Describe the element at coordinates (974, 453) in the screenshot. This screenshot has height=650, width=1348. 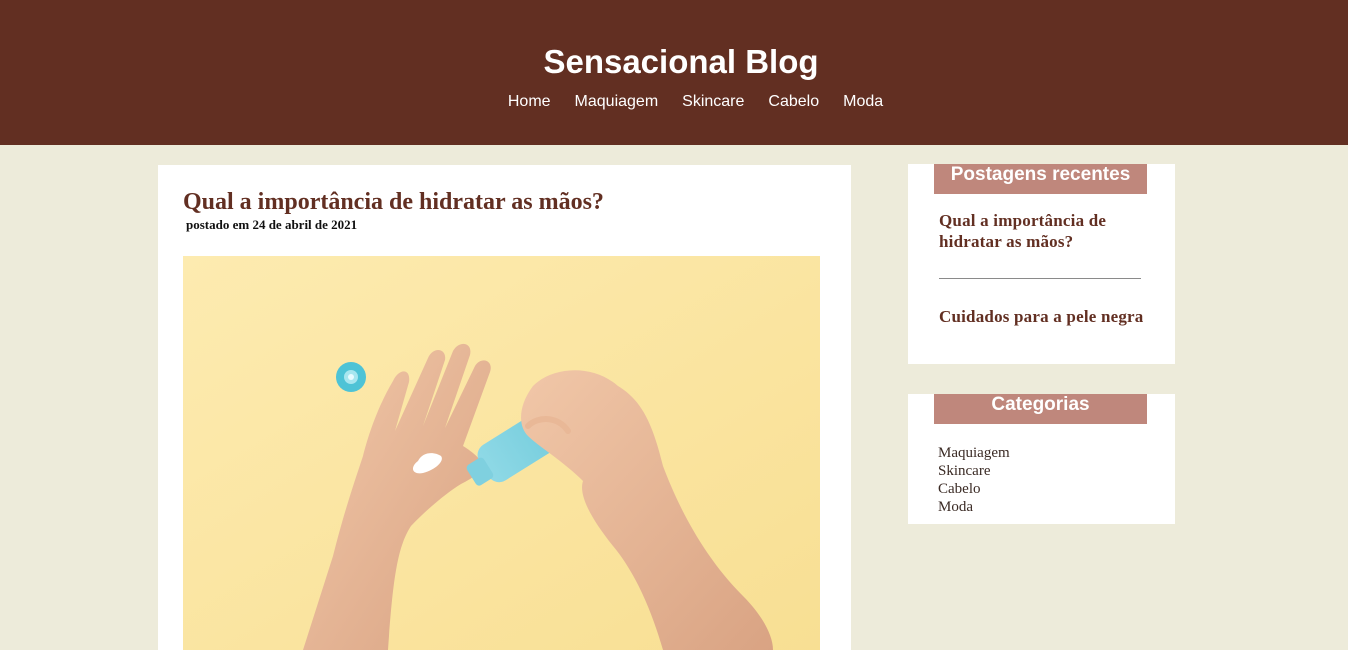
I see `category-link-maquiagem: Maquiagem` at that location.